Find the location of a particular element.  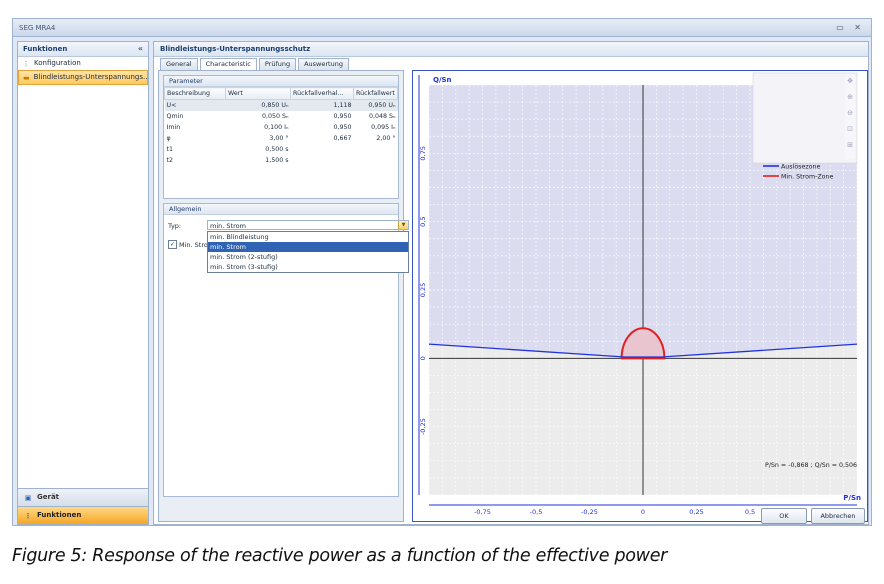

table-row: U< 0,850 Uₙ 1,118 0,950 Uₙ is located at coordinates (281, 105).